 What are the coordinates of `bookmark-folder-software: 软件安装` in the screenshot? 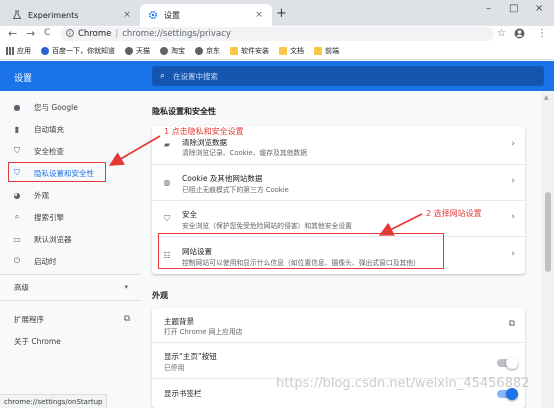 It's located at (249, 51).